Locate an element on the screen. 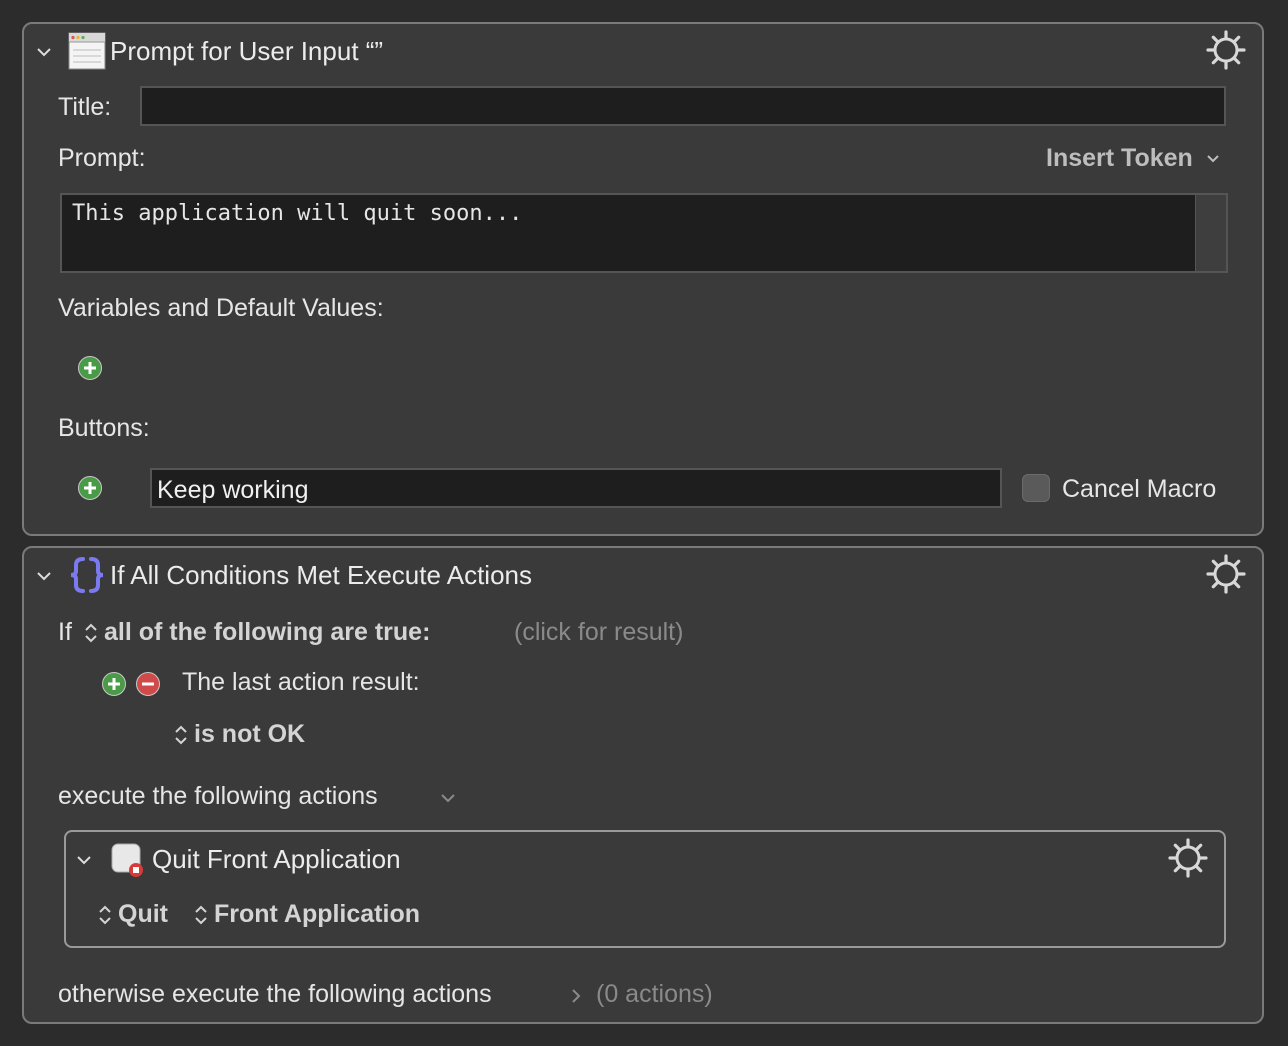  quit-target-popup: Front Application is located at coordinates (307, 914).